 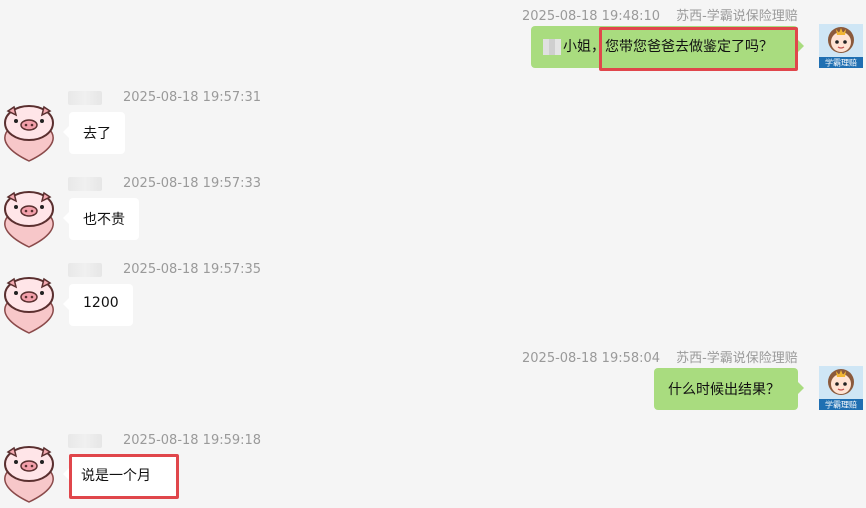 I want to click on message-bubble: 1200, so click(x=98, y=305).